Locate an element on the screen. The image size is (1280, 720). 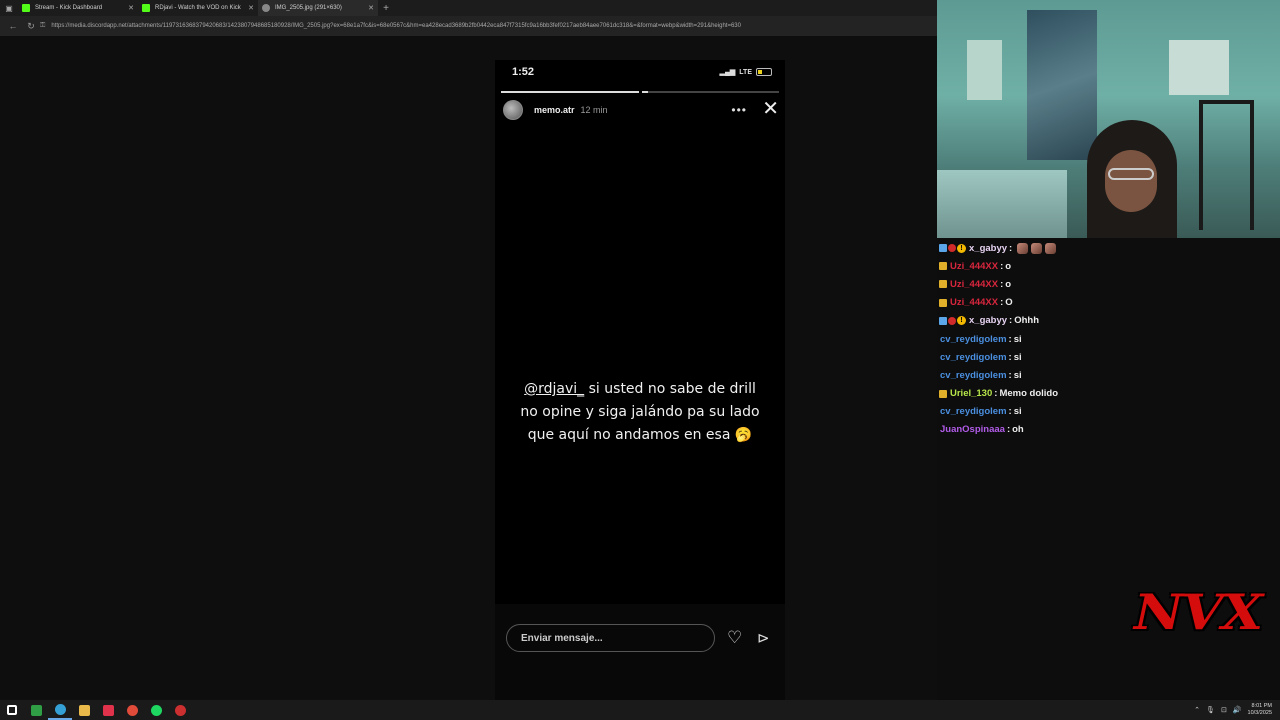
chat-message: Uzi_444XX: O is located at coordinates (1108, 303).